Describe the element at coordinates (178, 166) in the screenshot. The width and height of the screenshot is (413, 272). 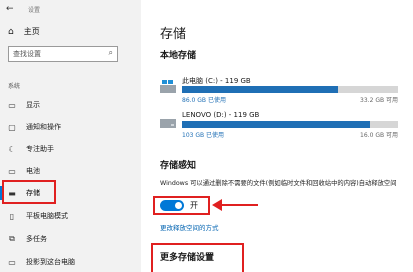
I see `storage-sense-heading: 存储感知` at that location.